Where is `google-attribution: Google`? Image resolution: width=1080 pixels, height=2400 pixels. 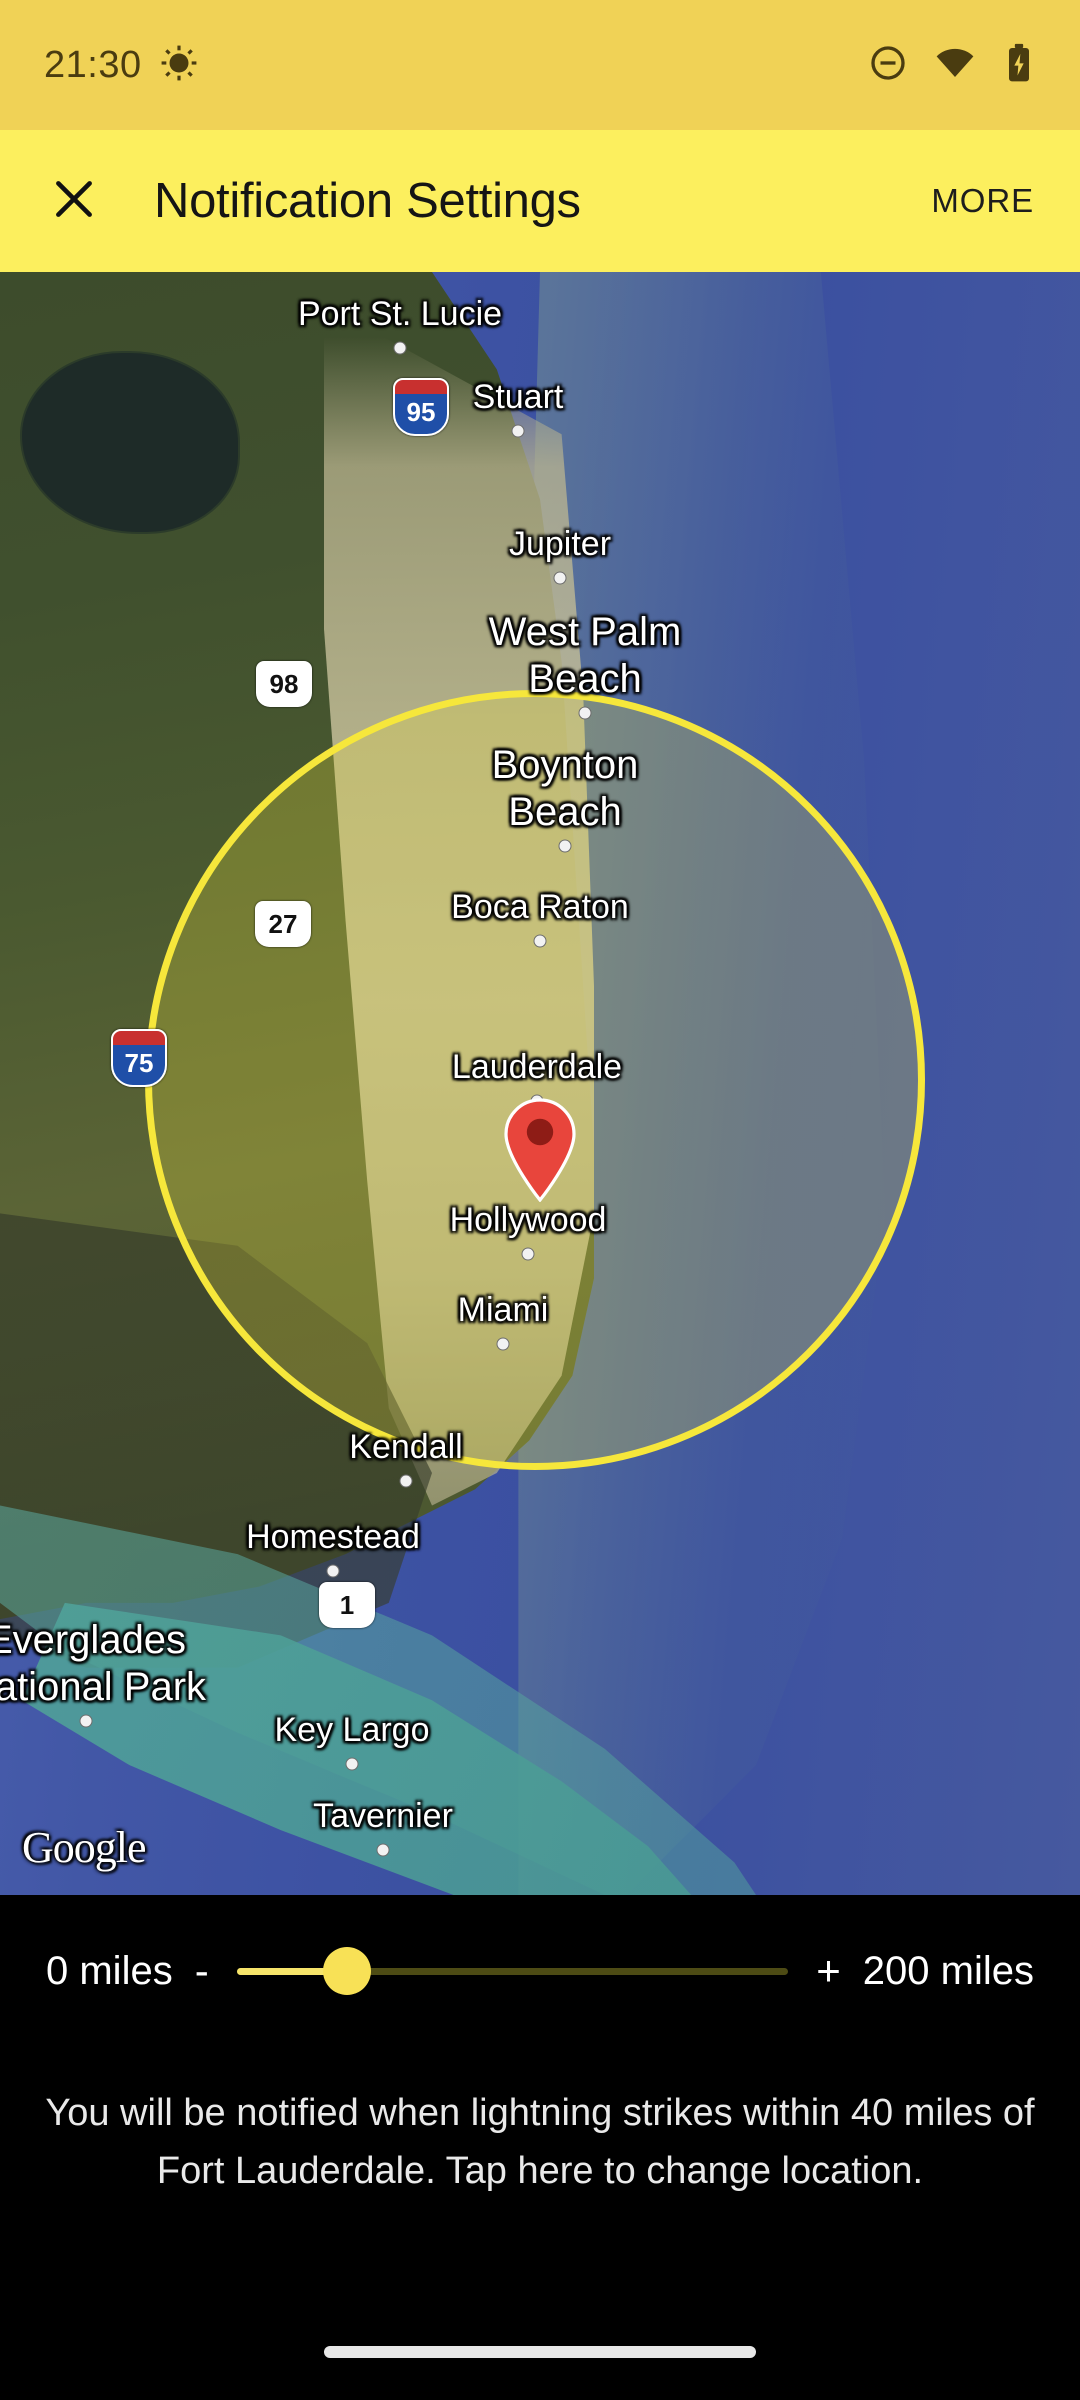
google-attribution: Google is located at coordinates (84, 1847).